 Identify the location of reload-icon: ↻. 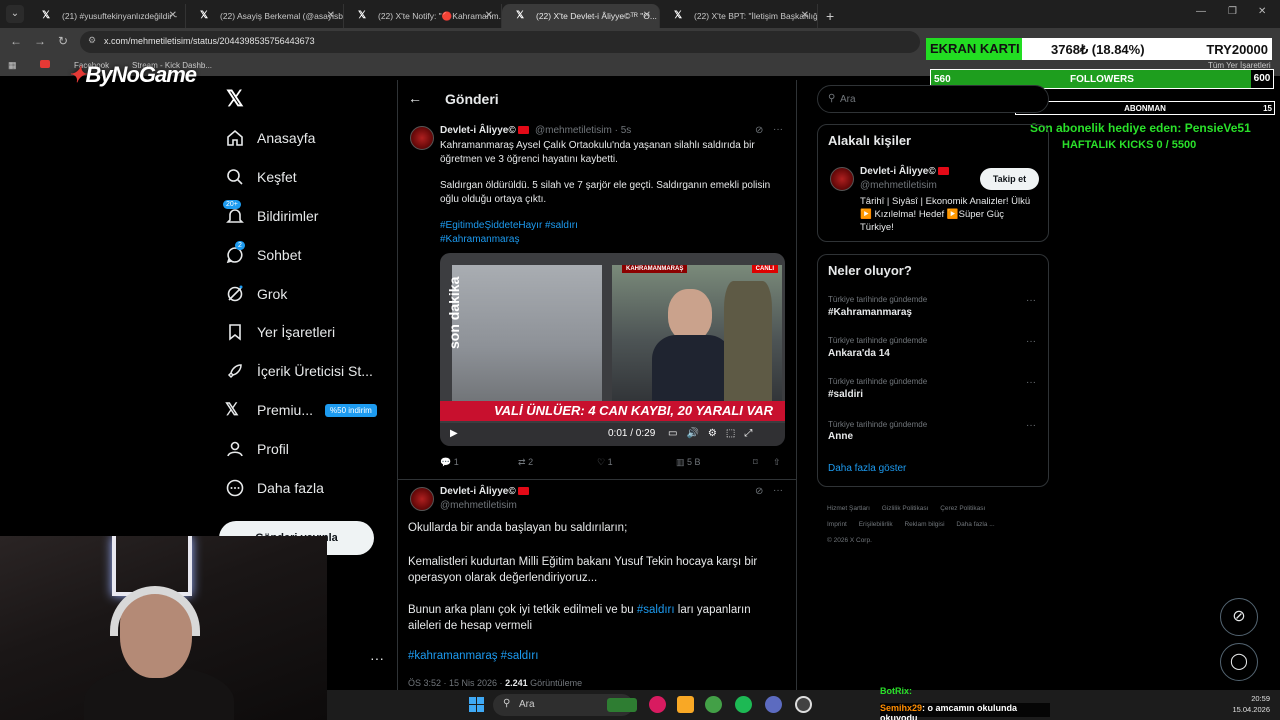
(63, 41).